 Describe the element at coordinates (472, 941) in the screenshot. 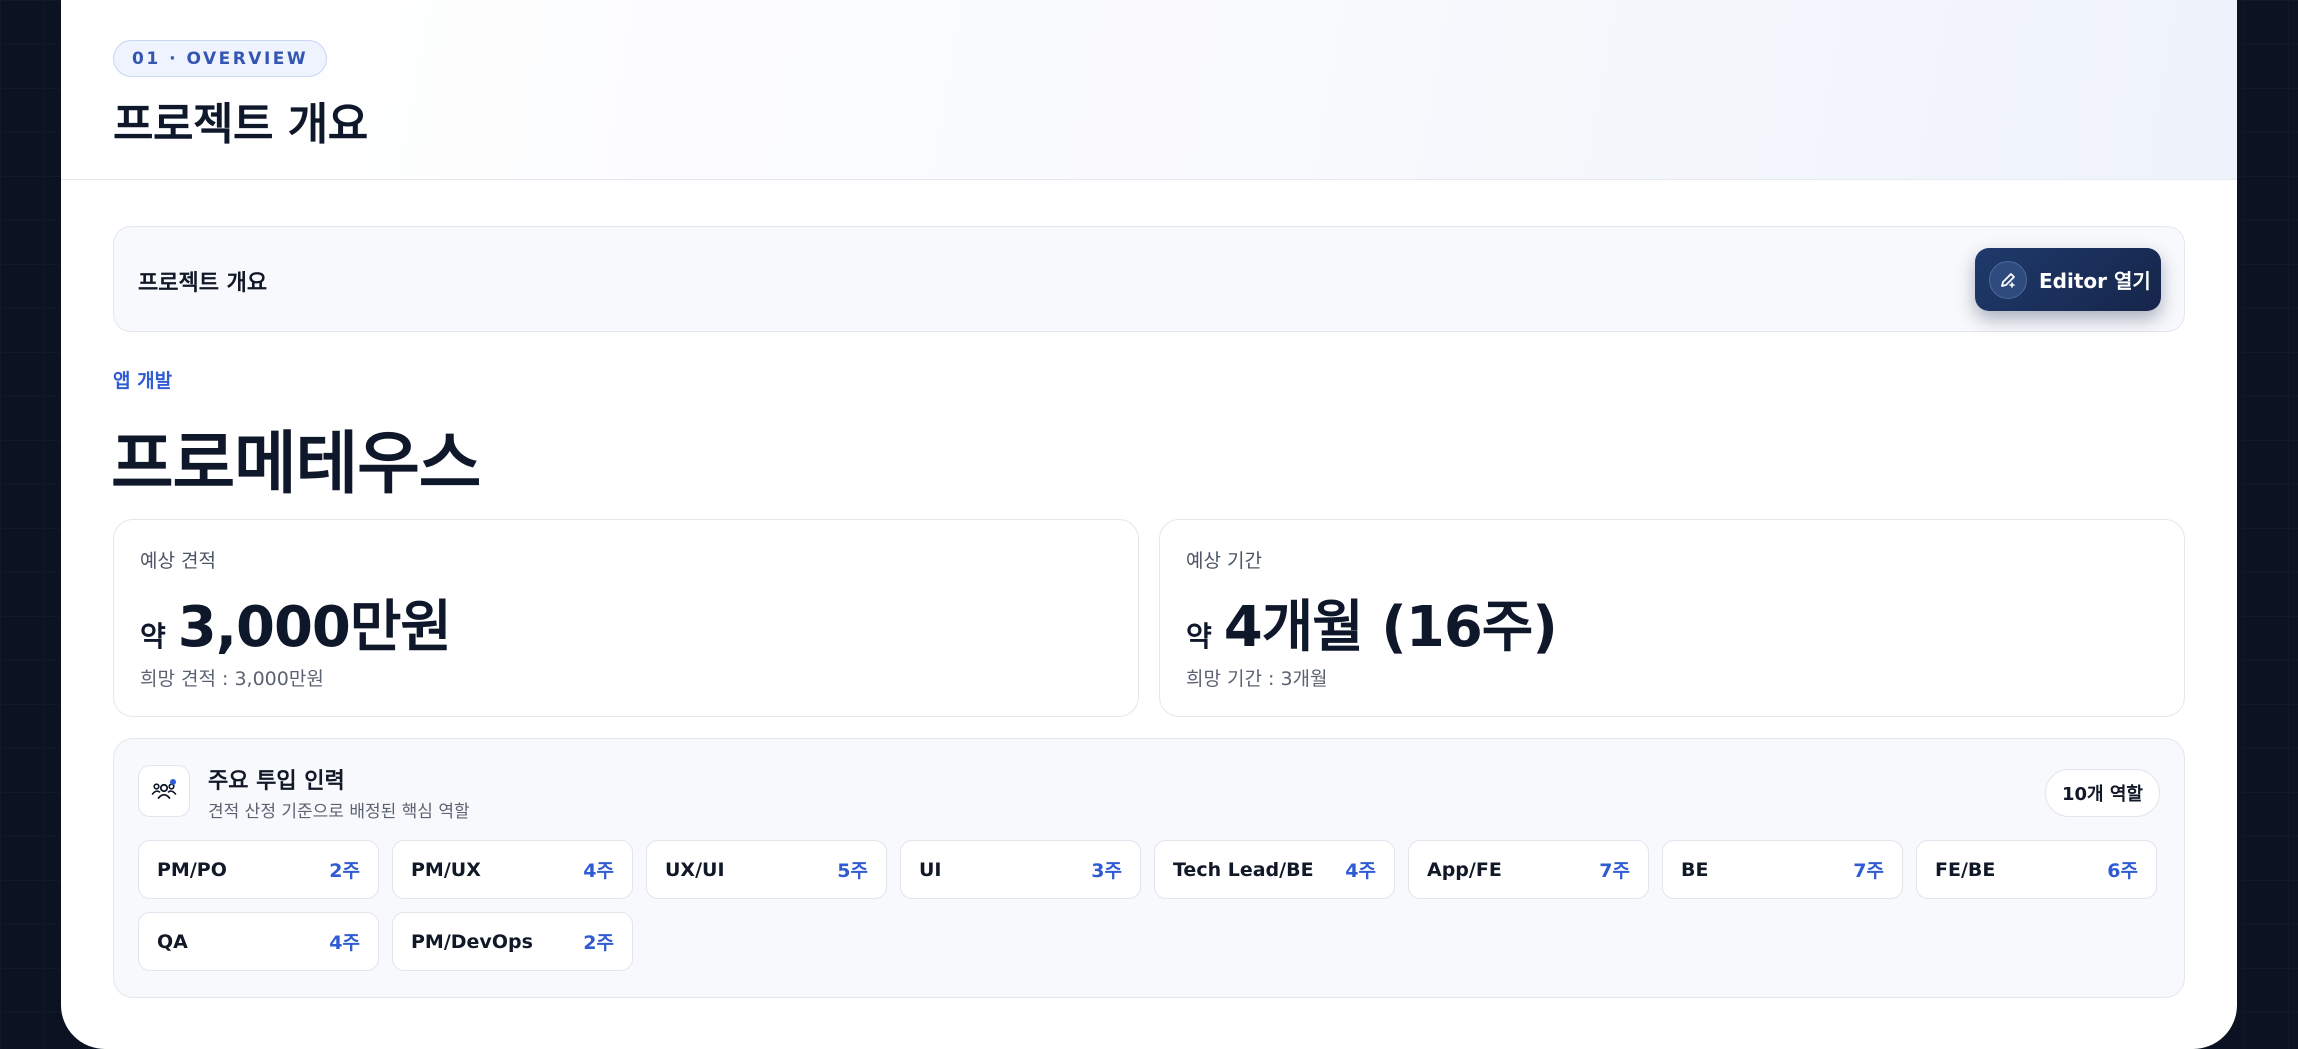

I see `role-name: PM/DevOps` at that location.